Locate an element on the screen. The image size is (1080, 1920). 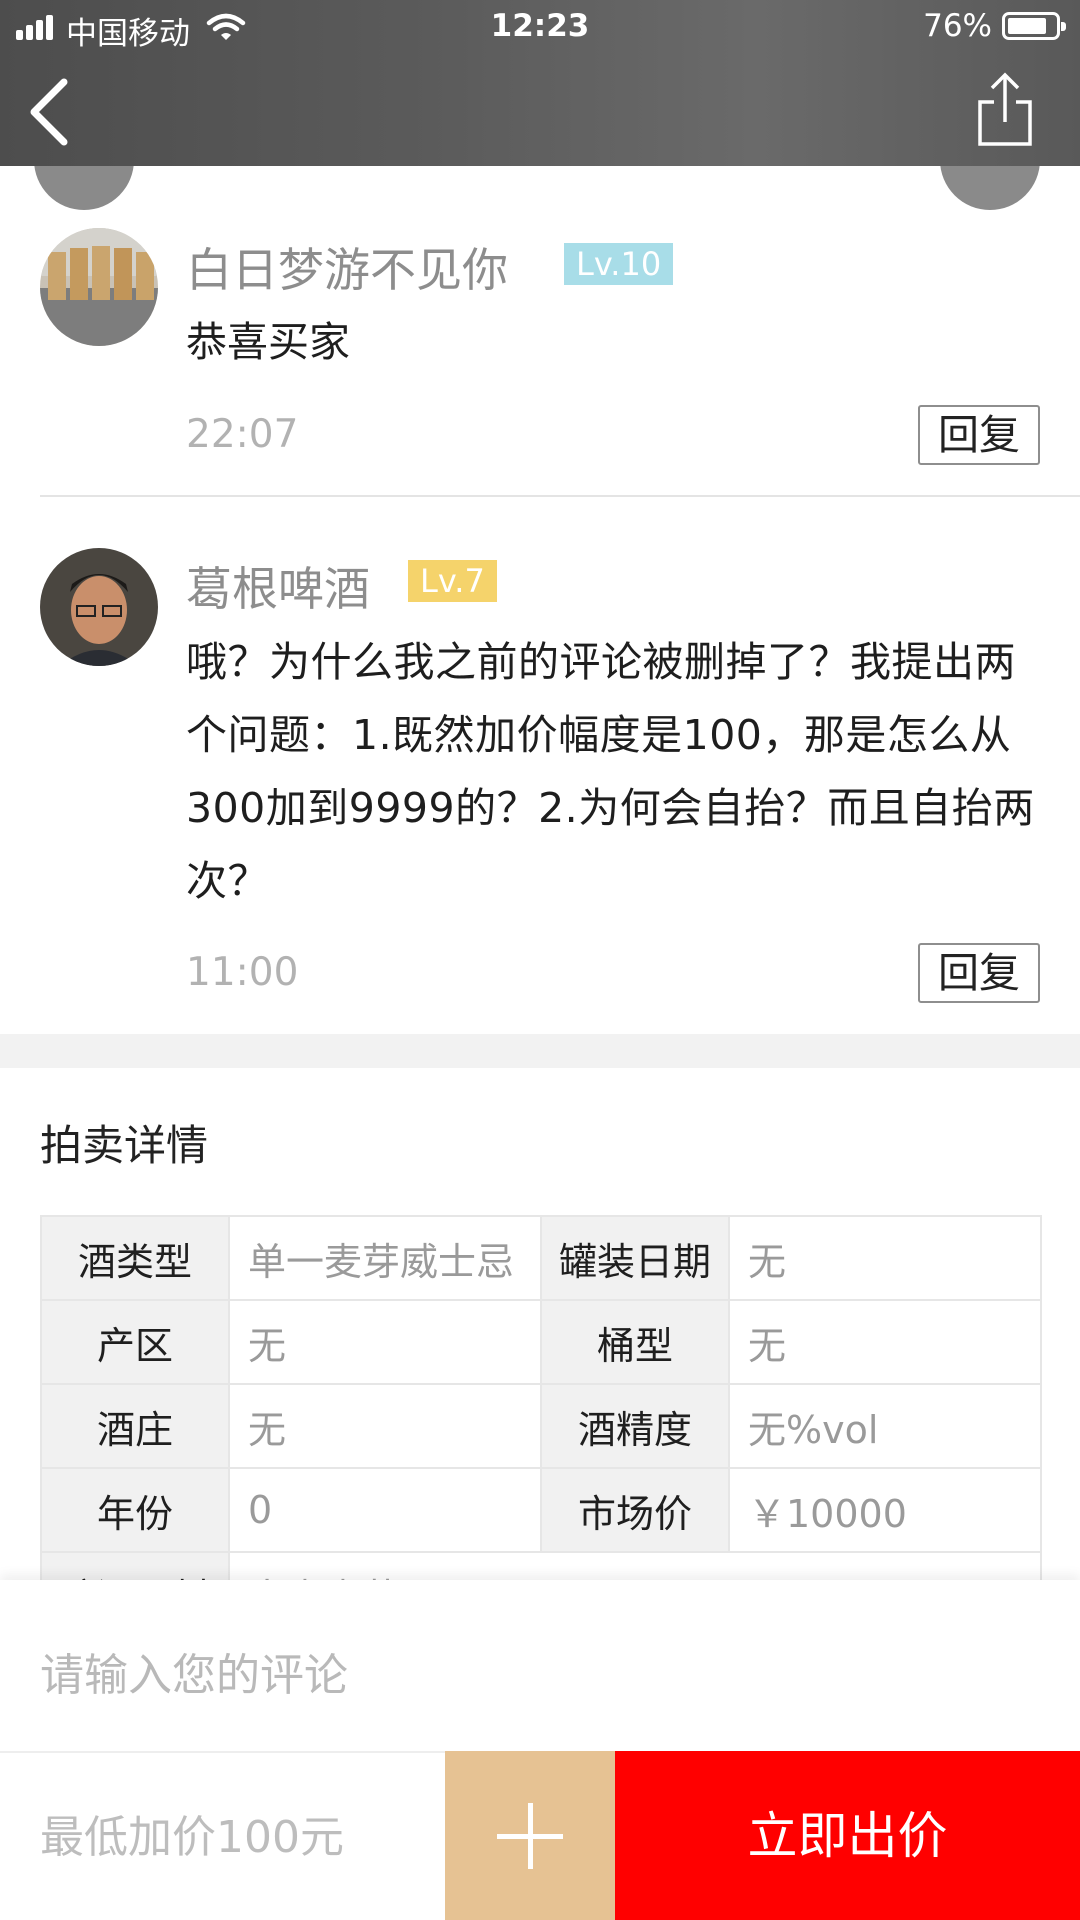
level-badge: Lv.7 is located at coordinates (452, 581).